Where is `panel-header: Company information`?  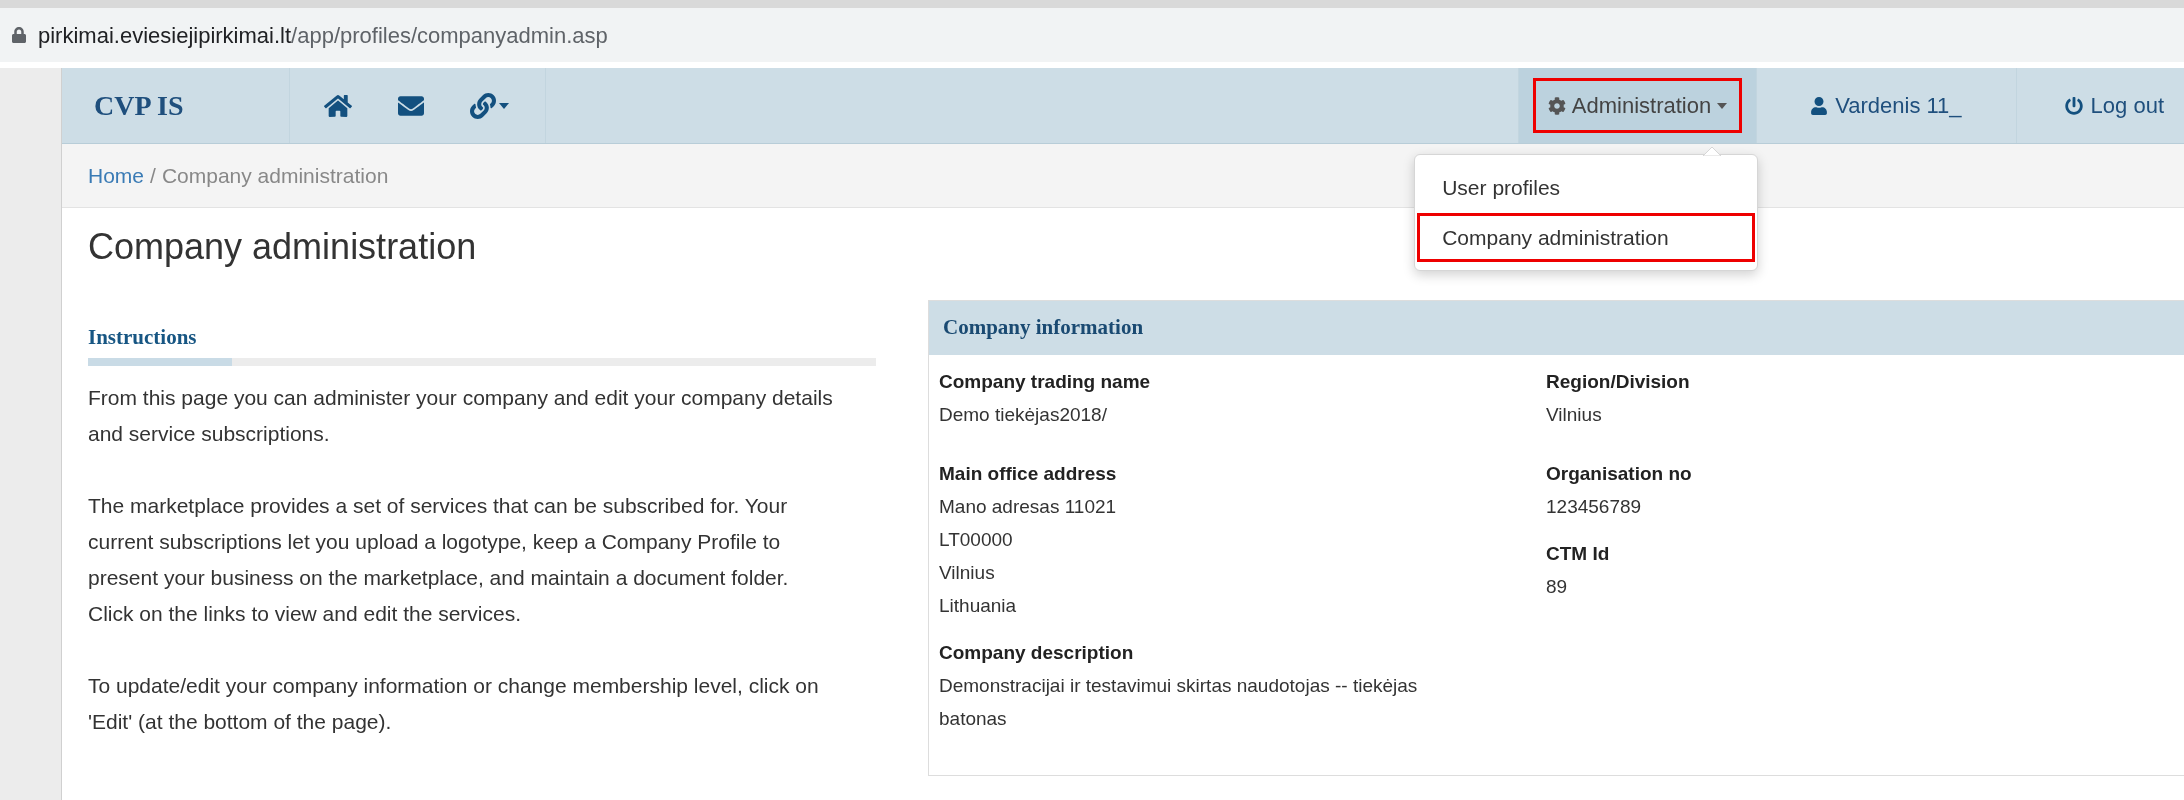
panel-header: Company information is located at coordinates (1556, 328).